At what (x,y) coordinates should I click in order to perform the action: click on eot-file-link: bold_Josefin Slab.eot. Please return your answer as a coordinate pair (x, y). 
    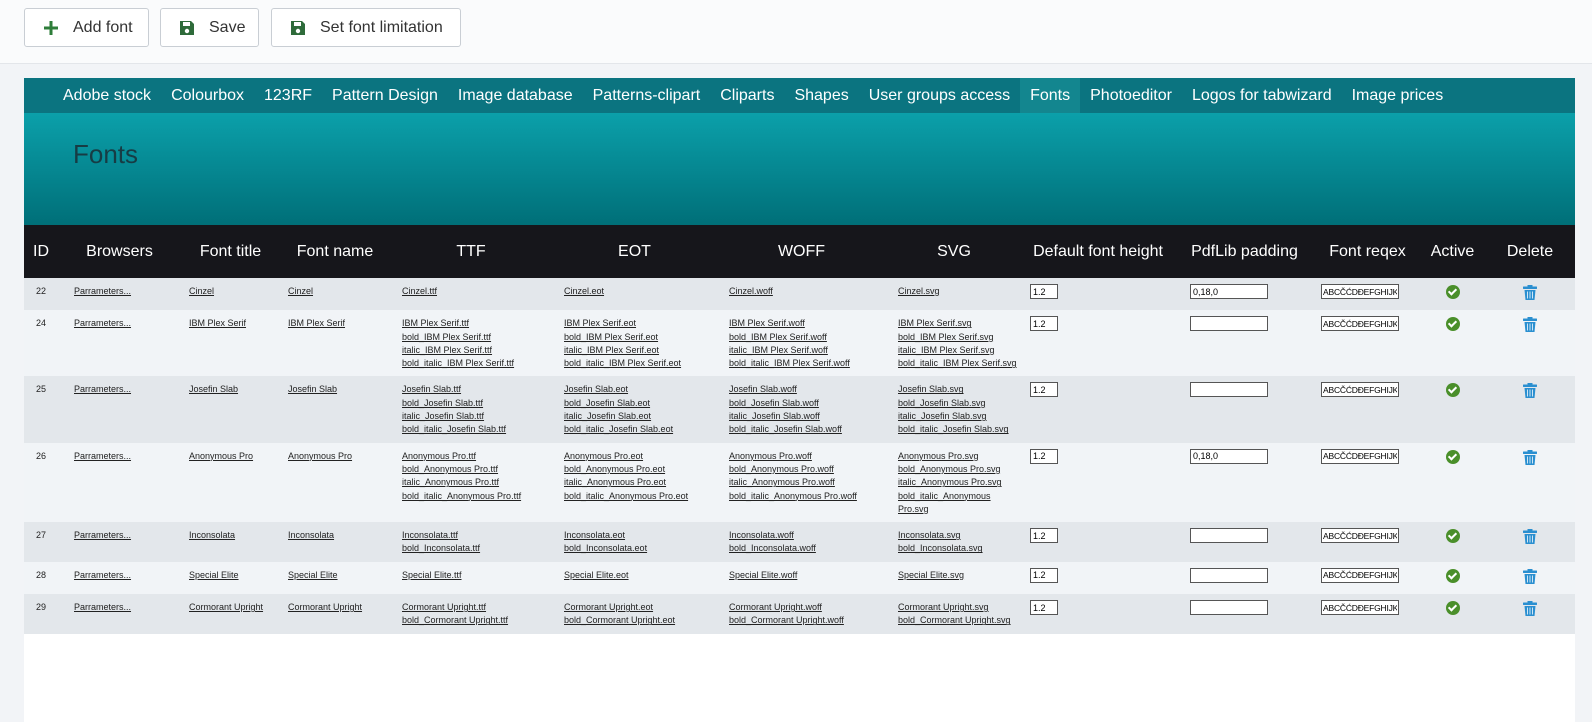
    Looking at the image, I should click on (640, 403).